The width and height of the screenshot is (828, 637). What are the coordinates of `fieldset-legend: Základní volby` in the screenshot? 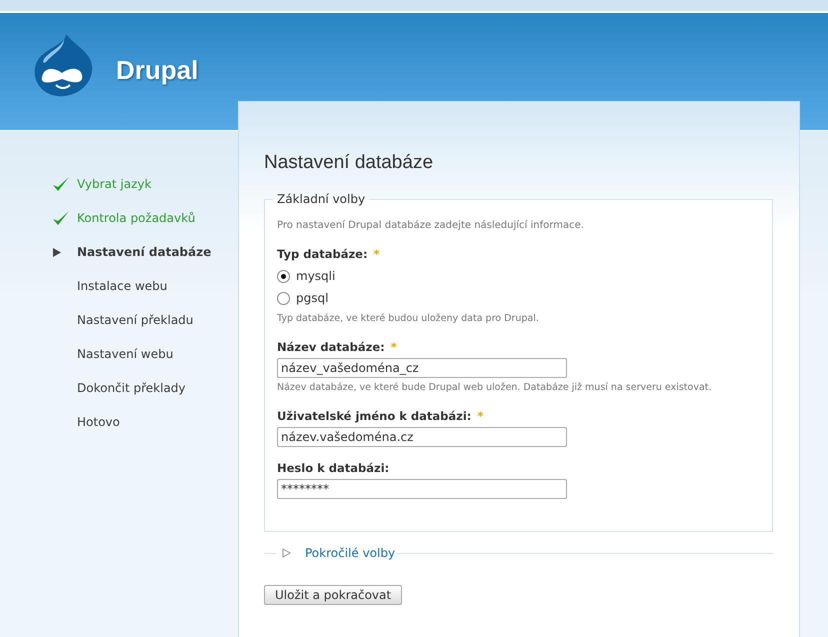 It's located at (321, 199).